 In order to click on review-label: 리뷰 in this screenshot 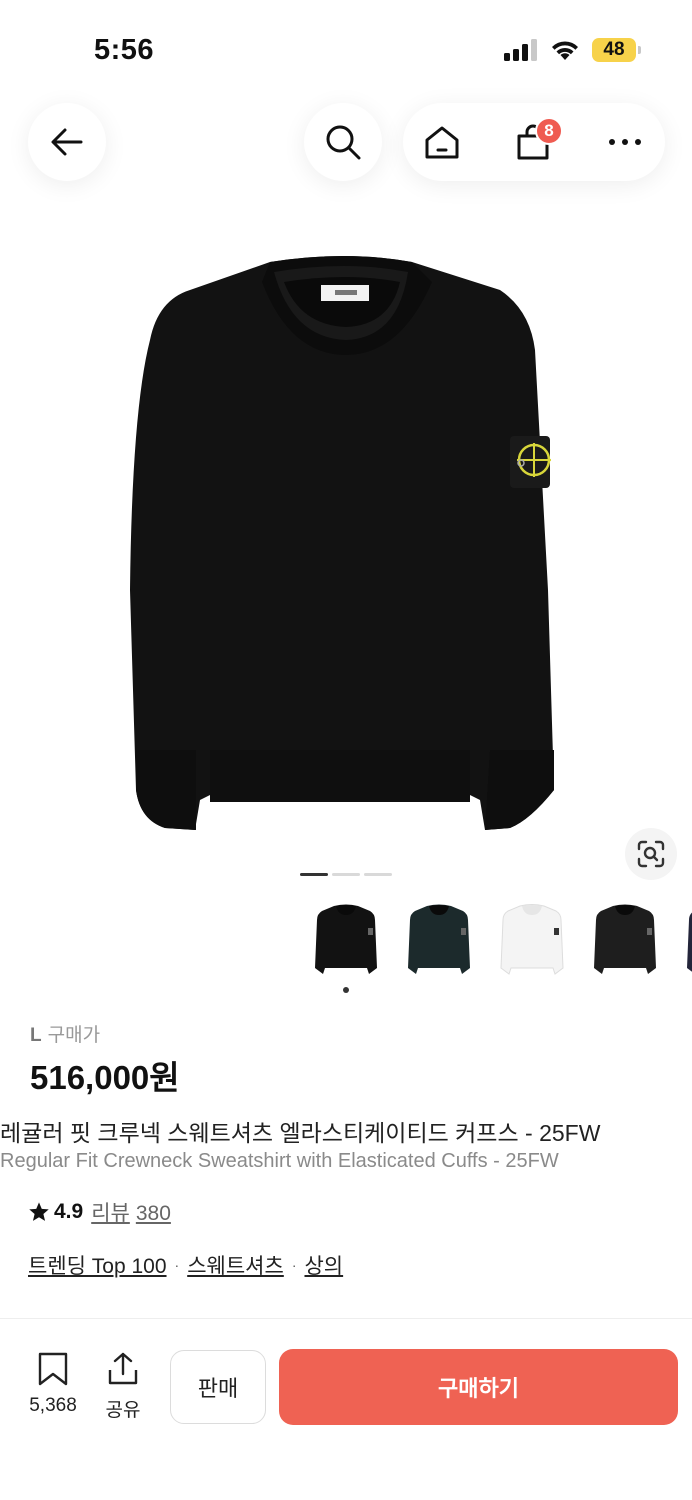, I will do `click(110, 1213)`.